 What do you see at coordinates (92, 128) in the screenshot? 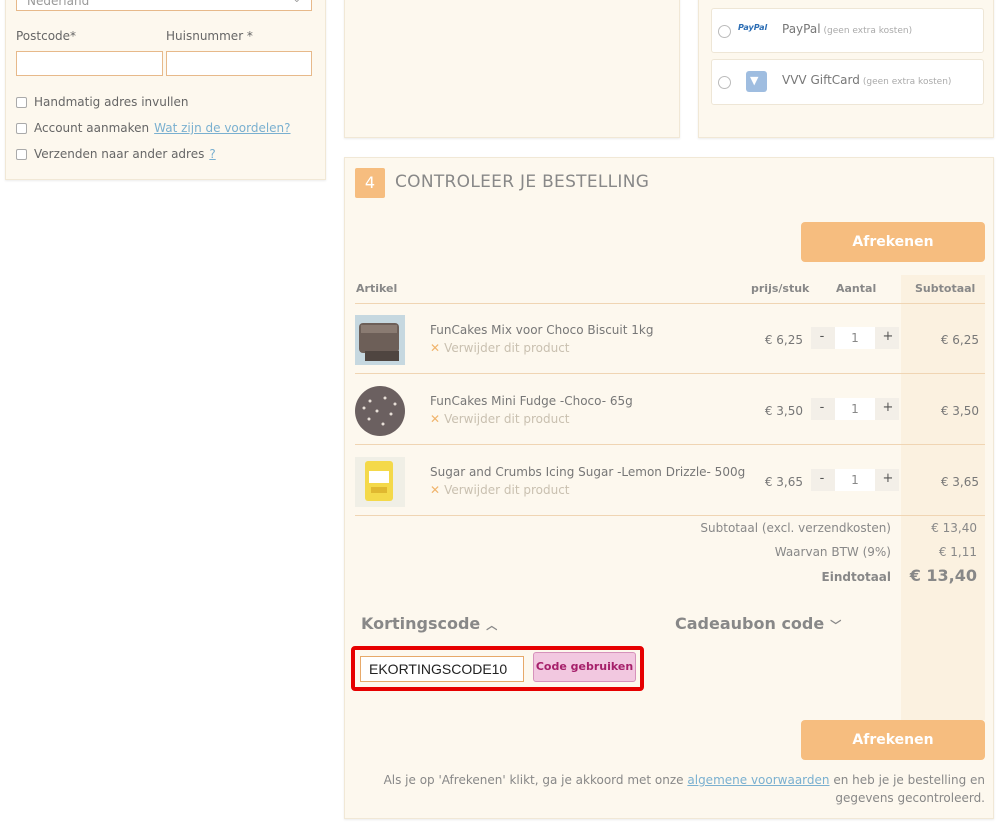
I see `create-account-label: Account aanmaken` at bounding box center [92, 128].